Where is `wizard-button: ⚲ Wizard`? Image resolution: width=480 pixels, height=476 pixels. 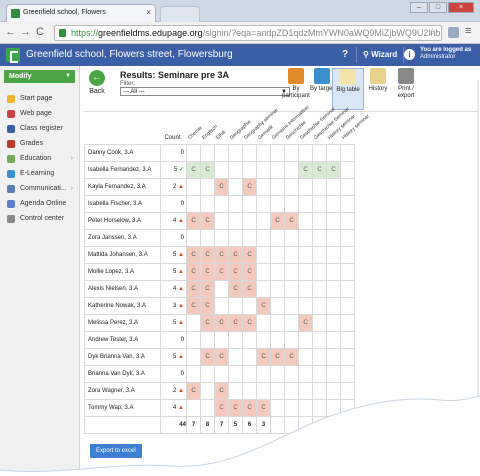
wizard-button: ⚲ Wizard is located at coordinates (380, 55).